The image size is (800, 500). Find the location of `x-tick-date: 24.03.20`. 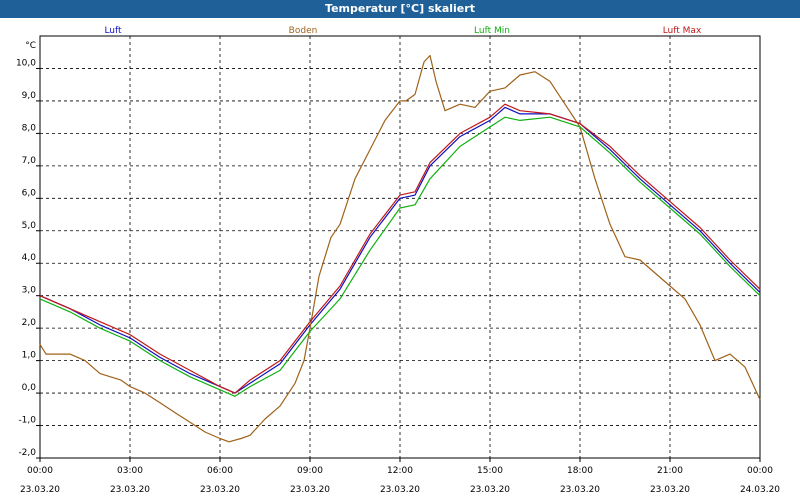

x-tick-date: 24.03.20 is located at coordinates (760, 490).